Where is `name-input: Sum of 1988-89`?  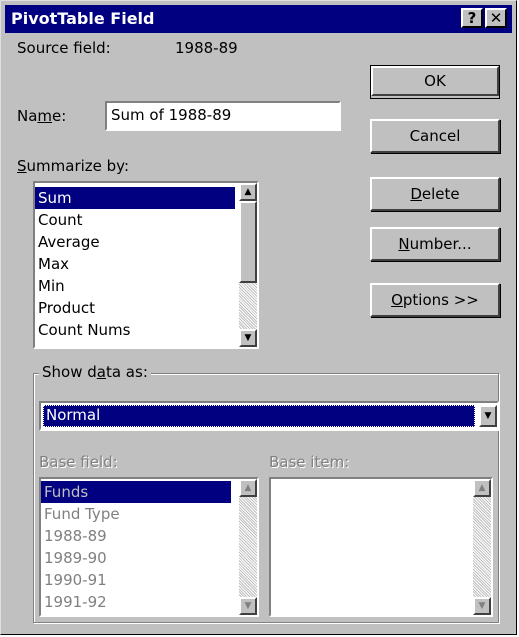 name-input: Sum of 1988-89 is located at coordinates (223, 116).